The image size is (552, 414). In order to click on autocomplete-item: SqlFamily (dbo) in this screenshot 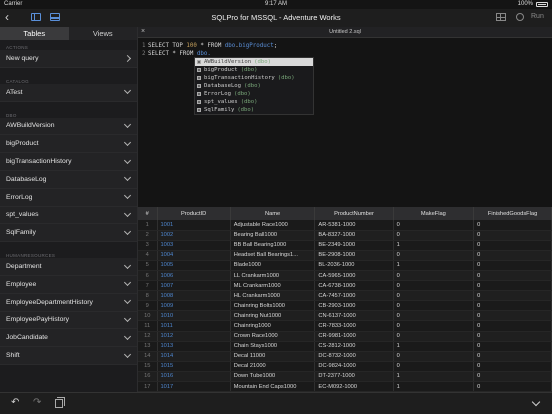, I will do `click(254, 110)`.